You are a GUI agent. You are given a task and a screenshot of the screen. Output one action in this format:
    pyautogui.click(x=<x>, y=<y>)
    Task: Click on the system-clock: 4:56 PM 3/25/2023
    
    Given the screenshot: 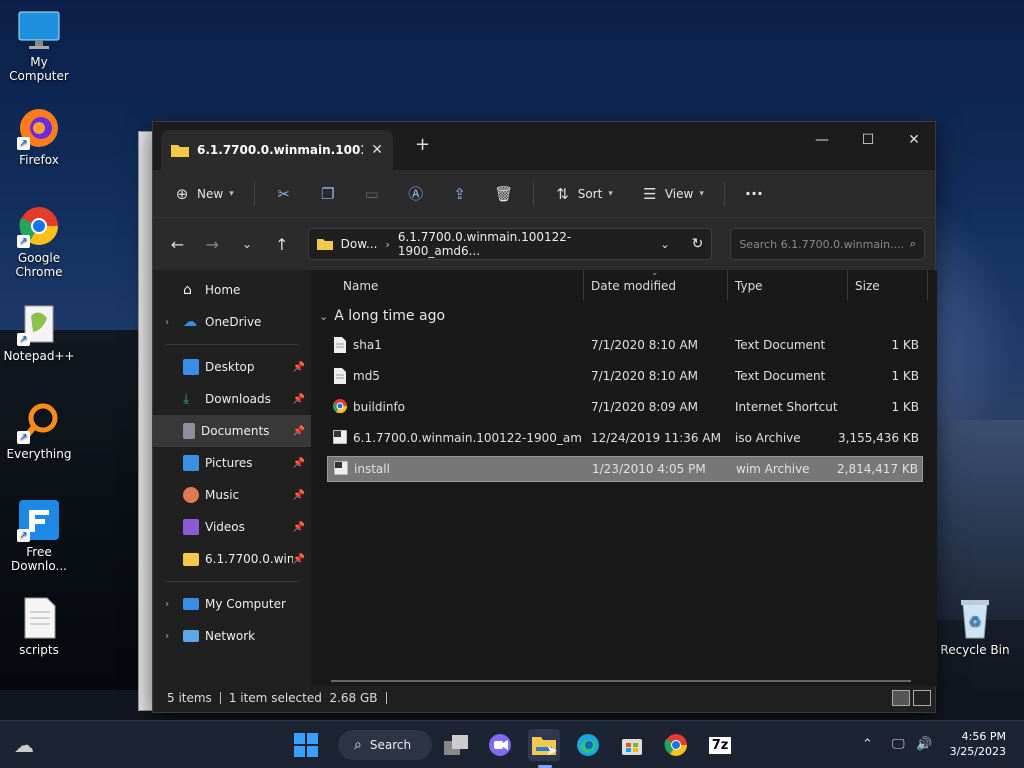 What is the action you would take?
    pyautogui.click(x=978, y=744)
    